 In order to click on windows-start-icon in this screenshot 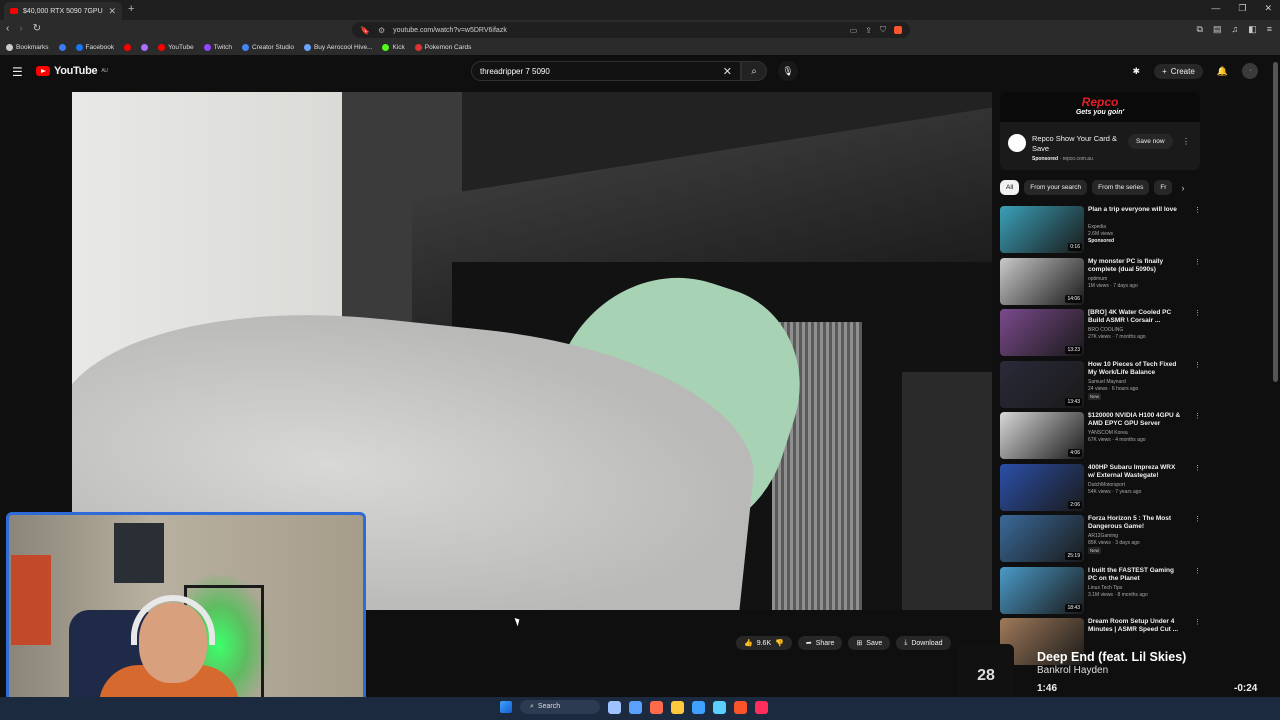, I will do `click(506, 707)`.